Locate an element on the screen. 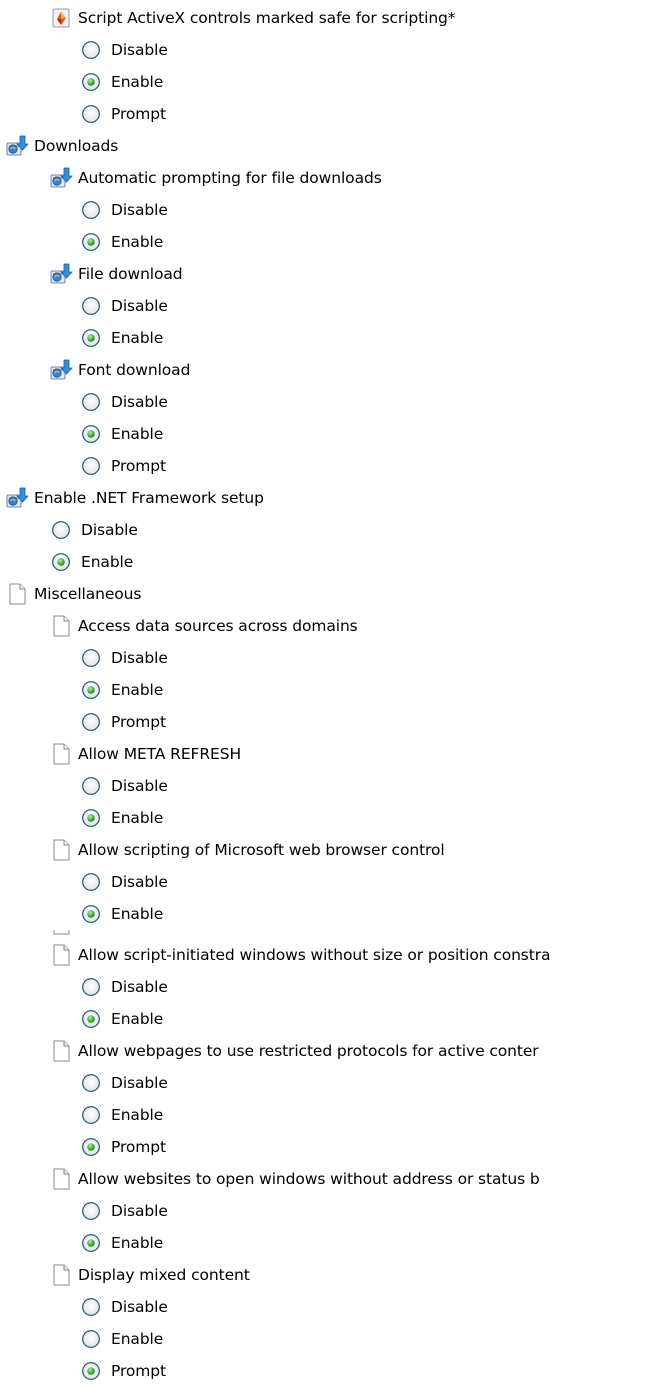 The image size is (664, 1387). option-allow-scripting-of-microsoft-web-browser-enable: Enable is located at coordinates (122, 914).